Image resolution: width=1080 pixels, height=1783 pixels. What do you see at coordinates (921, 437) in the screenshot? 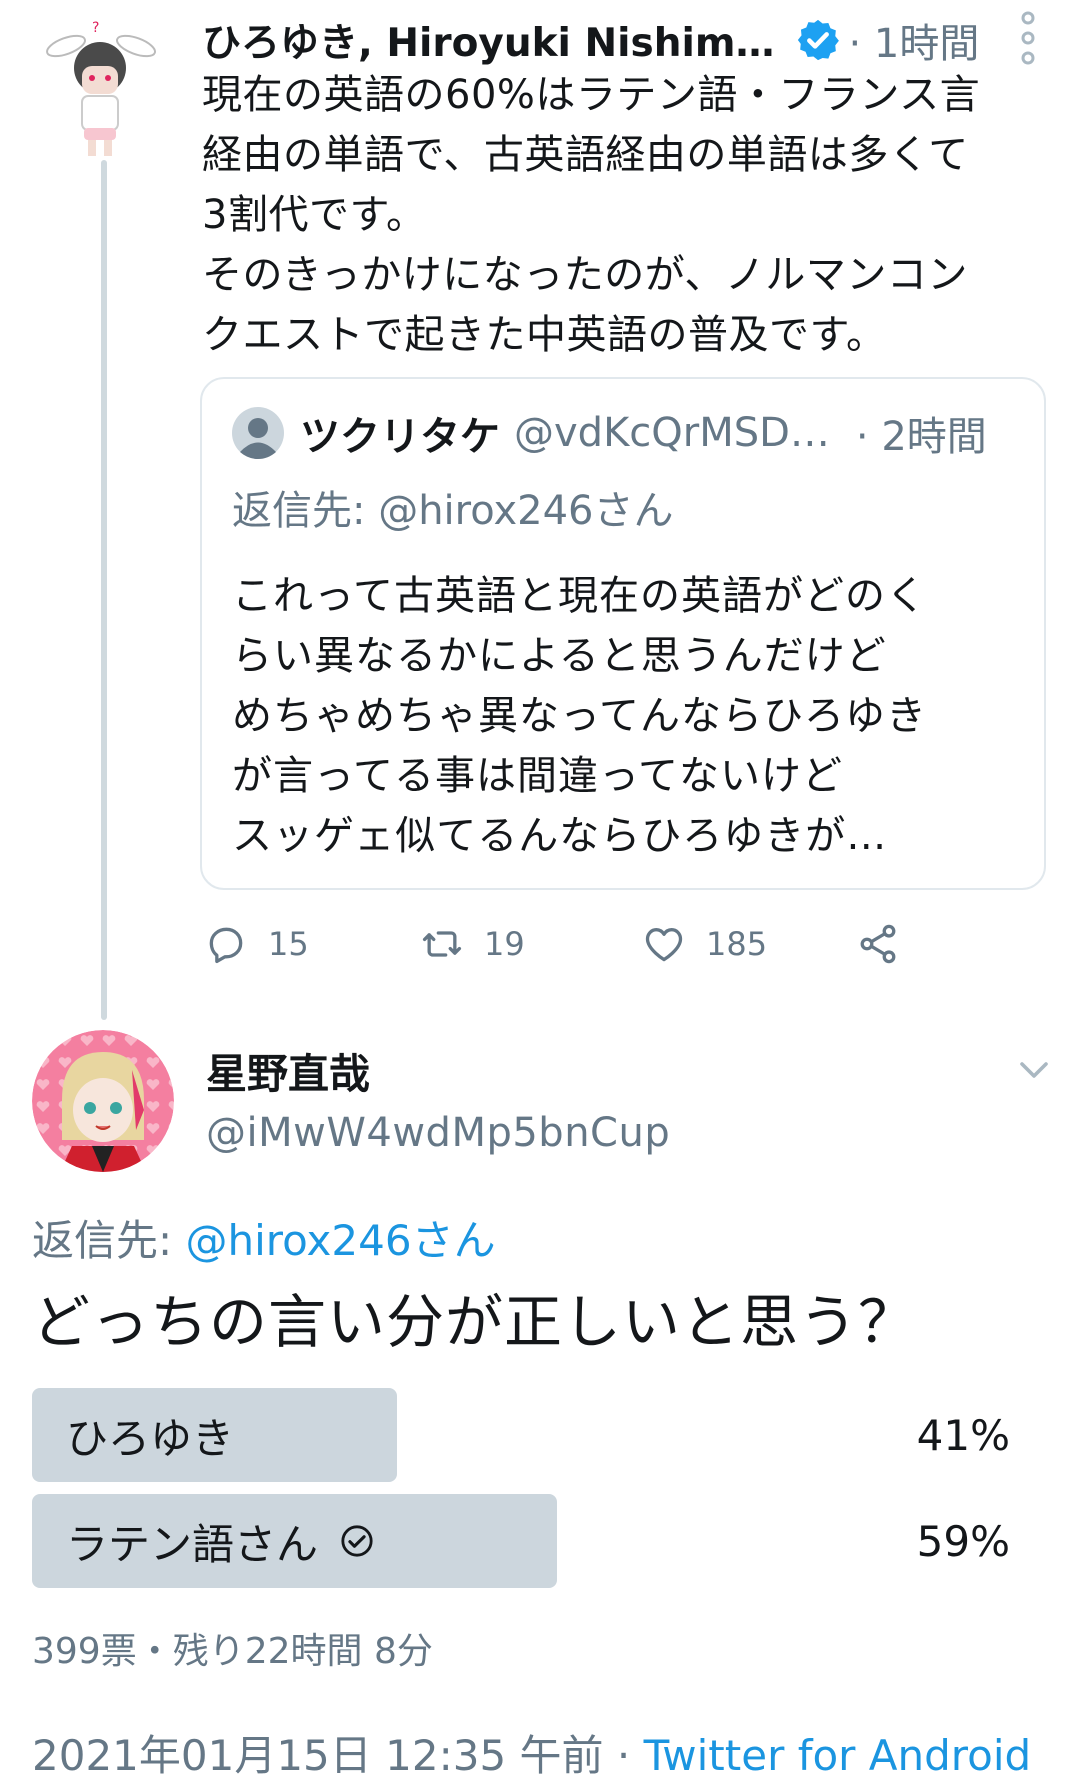
I see `quoted-tweet-time: · 2時間` at bounding box center [921, 437].